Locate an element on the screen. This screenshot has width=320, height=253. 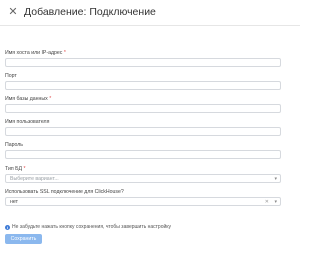
info-icon: i is located at coordinates (7, 227).